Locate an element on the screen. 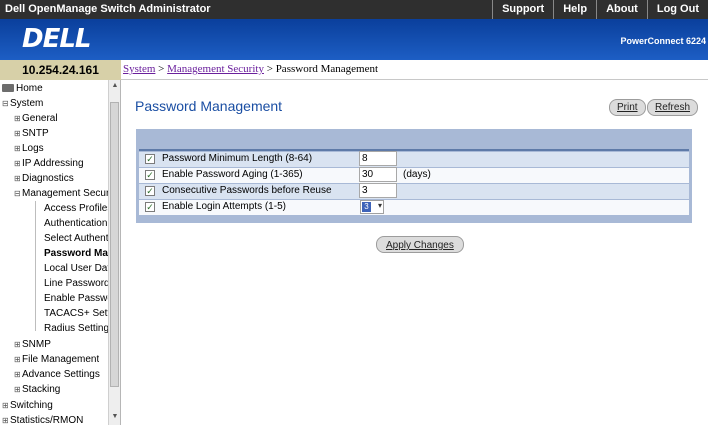 The image size is (708, 425). sidebar-item-label: Local User Datal is located at coordinates (77, 268).